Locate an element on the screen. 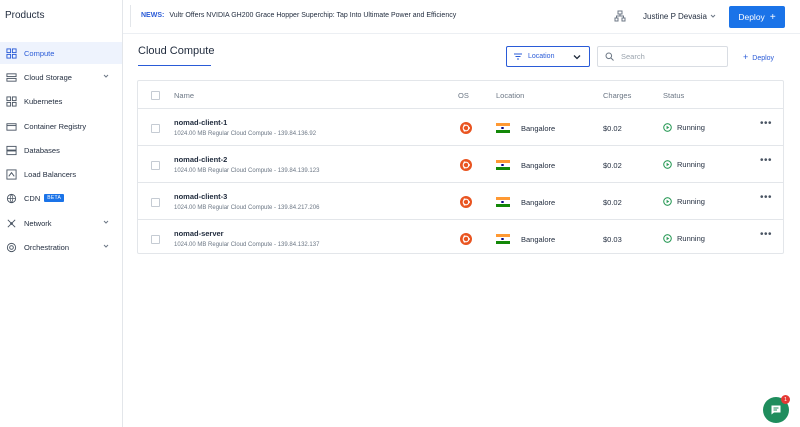 The height and width of the screenshot is (427, 800). orchestration-icon is located at coordinates (11, 247).